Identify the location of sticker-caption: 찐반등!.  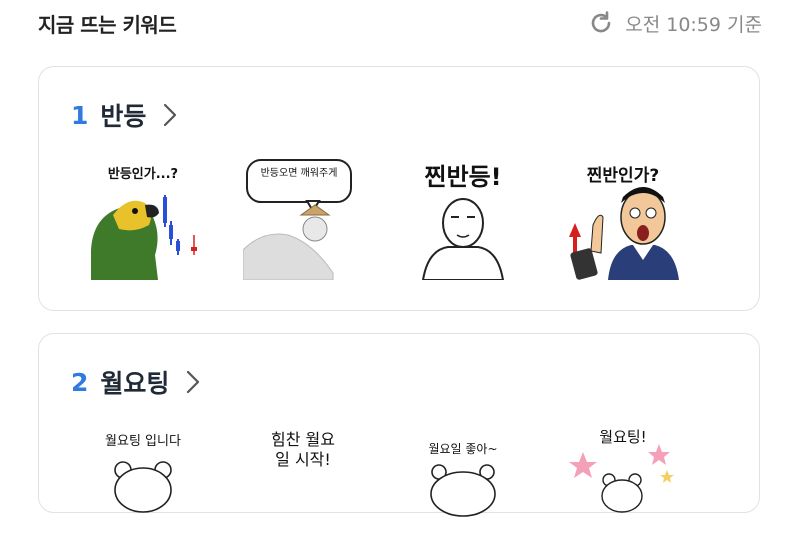
(463, 177).